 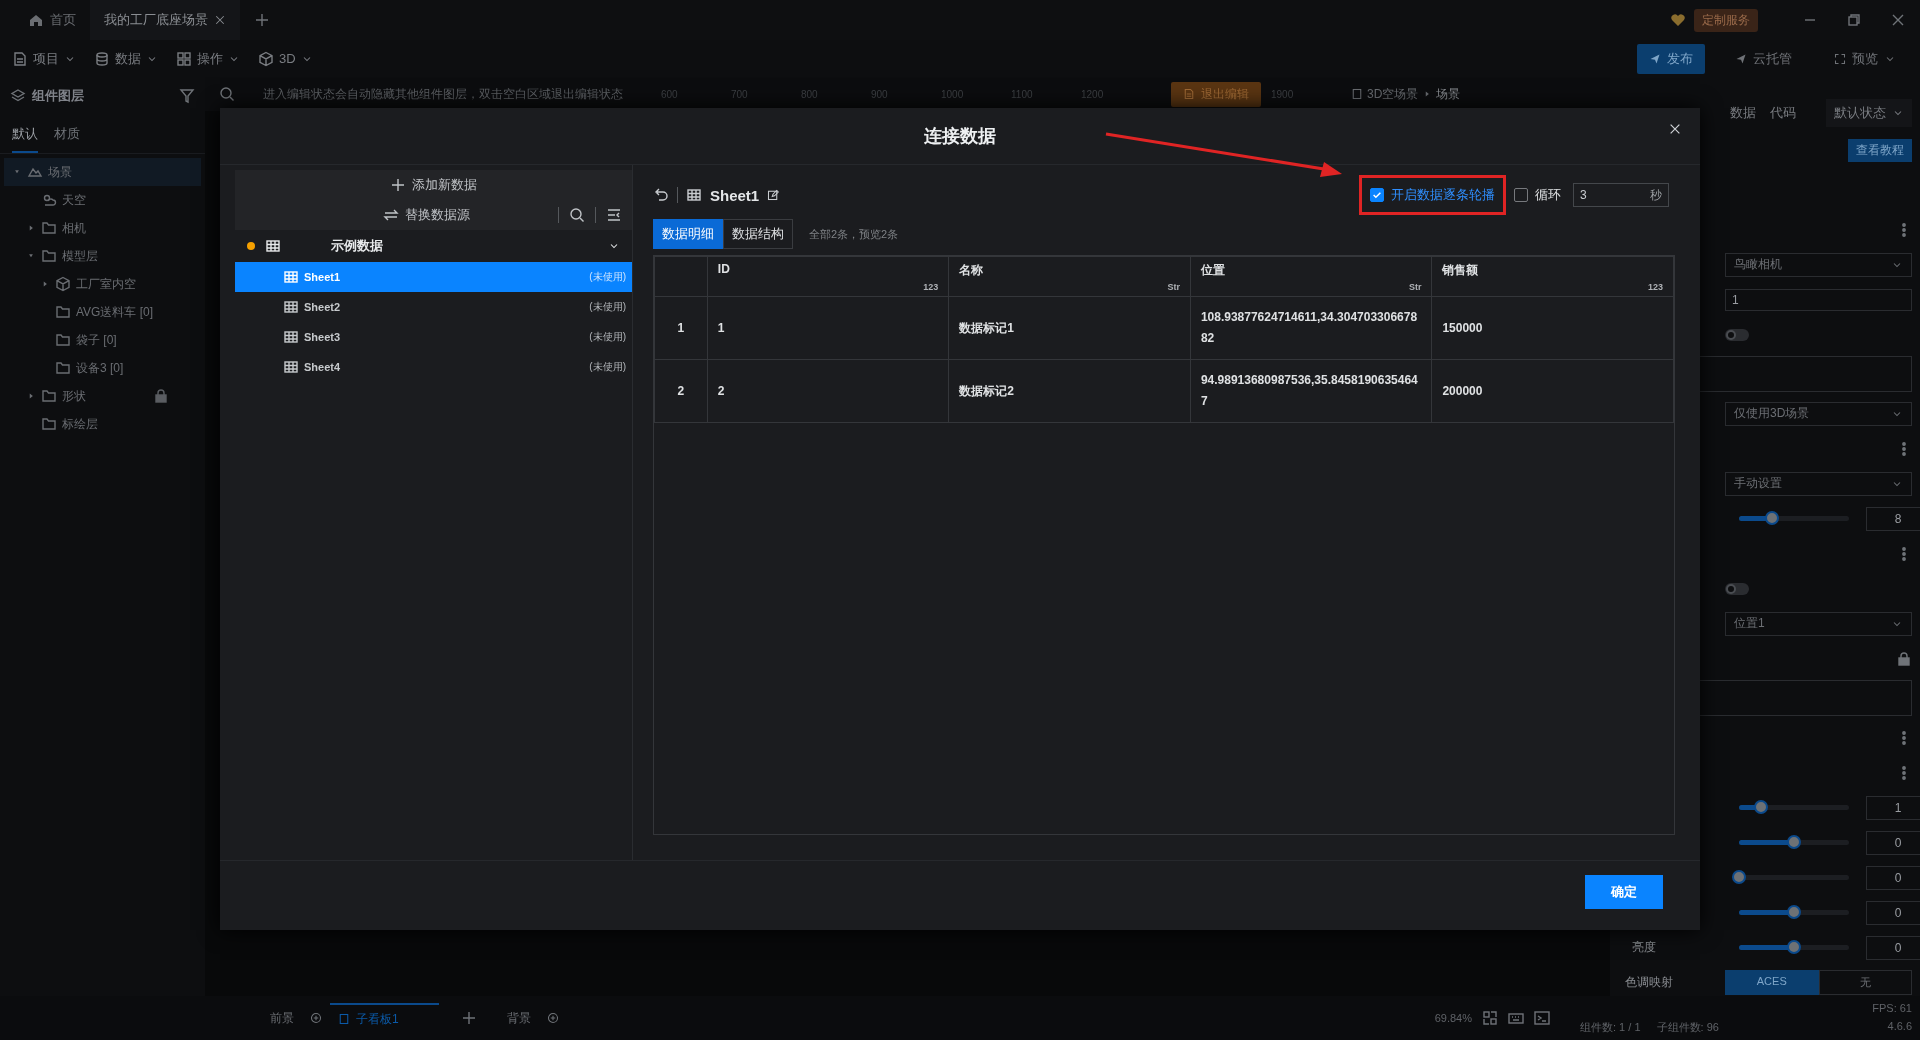 What do you see at coordinates (282, 1018) in the screenshot?
I see `board-tab: 前景` at bounding box center [282, 1018].